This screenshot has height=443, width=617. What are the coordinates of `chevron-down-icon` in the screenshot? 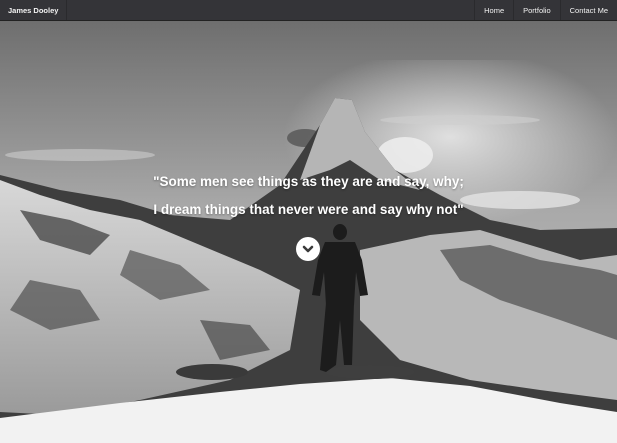 It's located at (308, 249).